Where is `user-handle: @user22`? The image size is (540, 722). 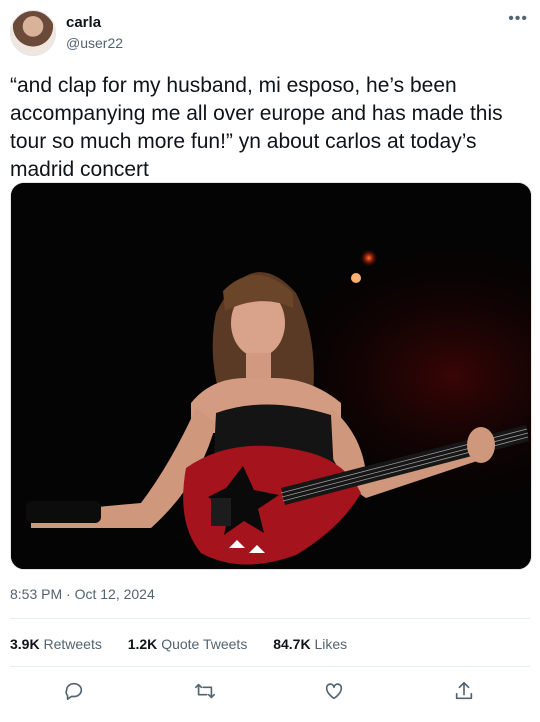 user-handle: @user22 is located at coordinates (94, 43).